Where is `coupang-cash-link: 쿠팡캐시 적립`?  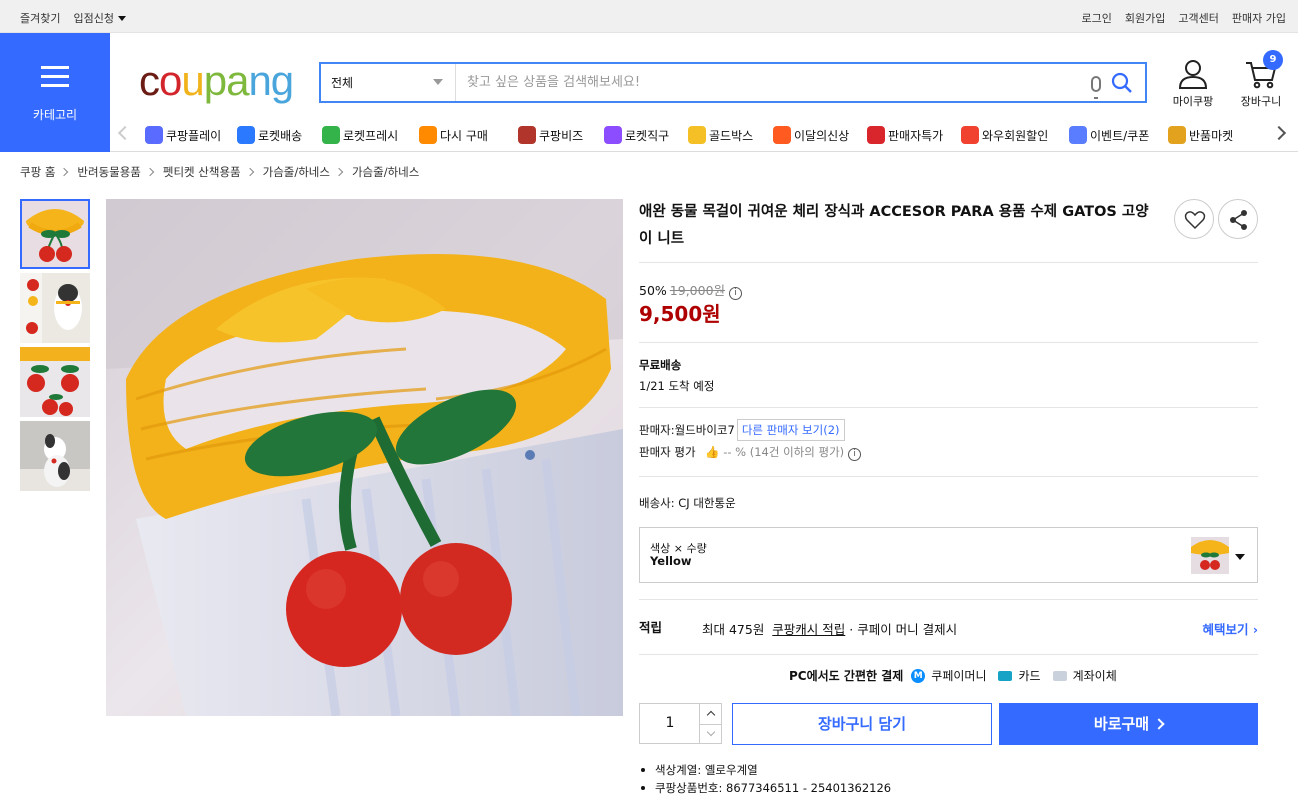
coupang-cash-link: 쿠팡캐시 적립 is located at coordinates (808, 629).